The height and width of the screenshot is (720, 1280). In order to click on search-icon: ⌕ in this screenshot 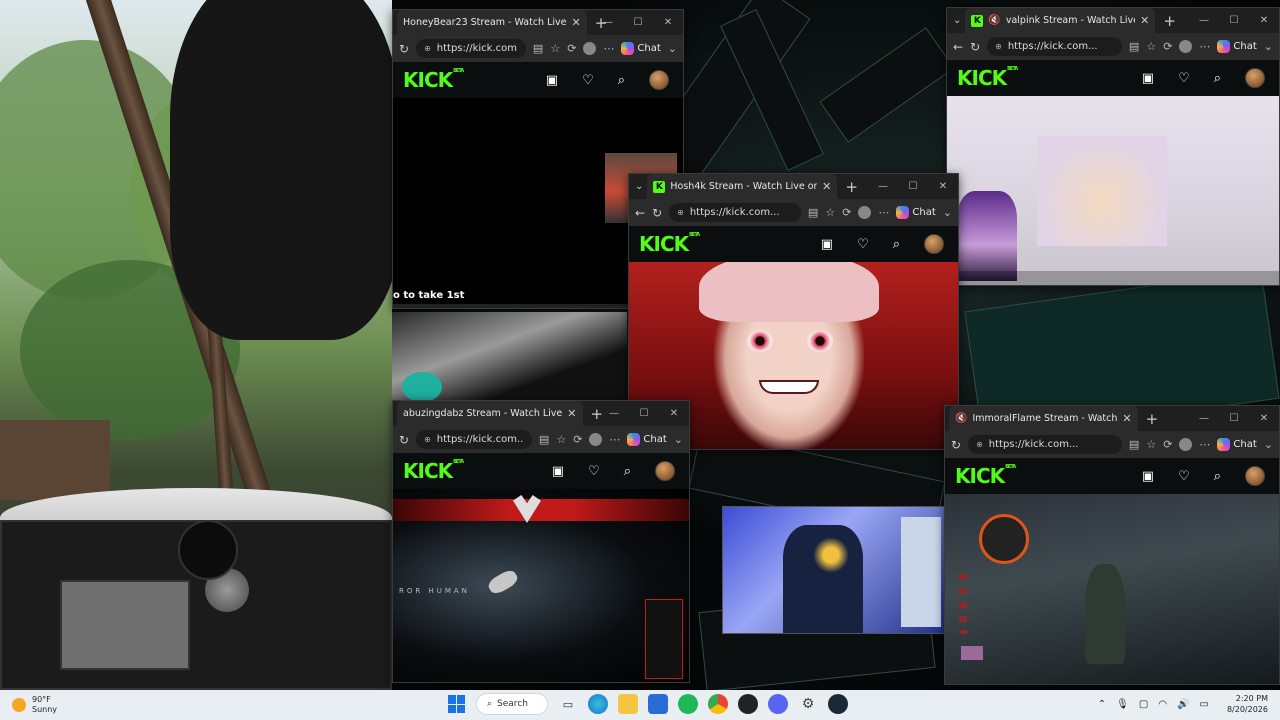, I will do `click(621, 80)`.